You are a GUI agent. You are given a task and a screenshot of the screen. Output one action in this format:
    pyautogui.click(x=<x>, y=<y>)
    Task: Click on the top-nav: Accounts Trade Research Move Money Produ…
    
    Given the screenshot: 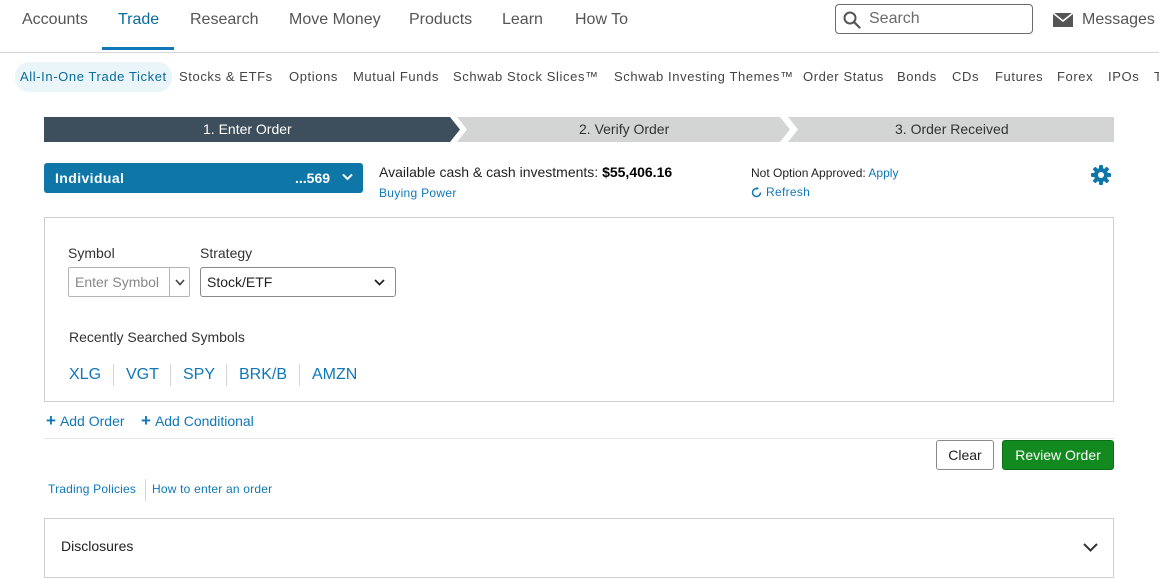 What is the action you would take?
    pyautogui.click(x=579, y=26)
    